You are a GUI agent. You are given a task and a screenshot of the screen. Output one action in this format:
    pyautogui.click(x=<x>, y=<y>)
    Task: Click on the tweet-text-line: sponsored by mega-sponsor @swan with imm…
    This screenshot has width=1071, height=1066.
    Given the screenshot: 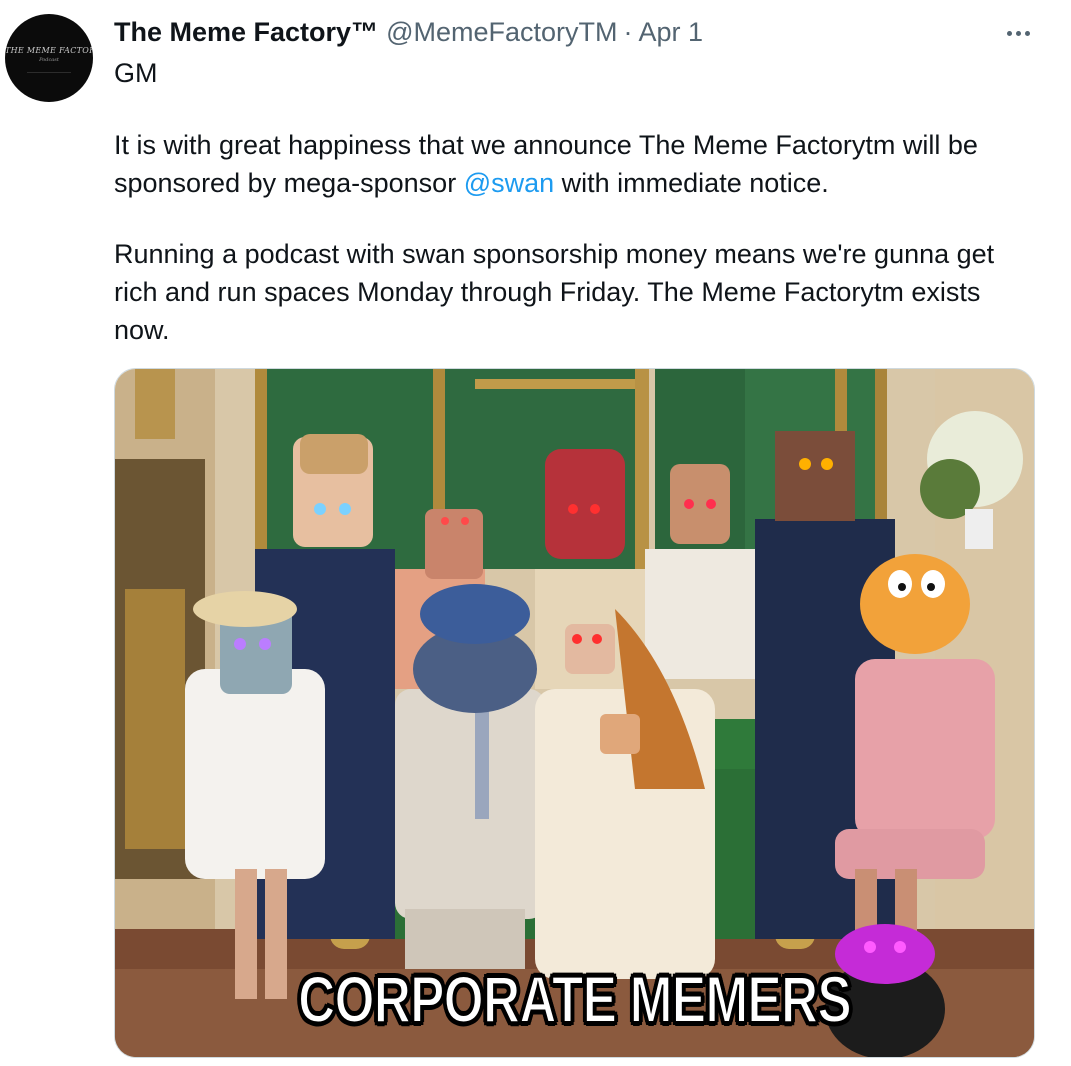 What is the action you would take?
    pyautogui.click(x=471, y=183)
    